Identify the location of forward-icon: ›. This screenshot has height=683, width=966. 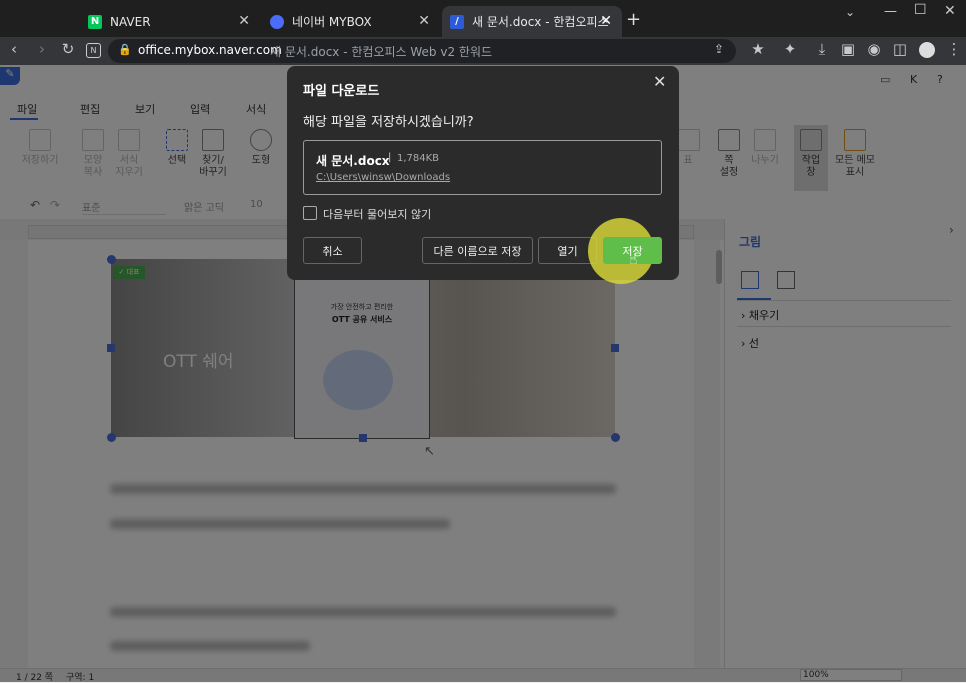
(42, 49).